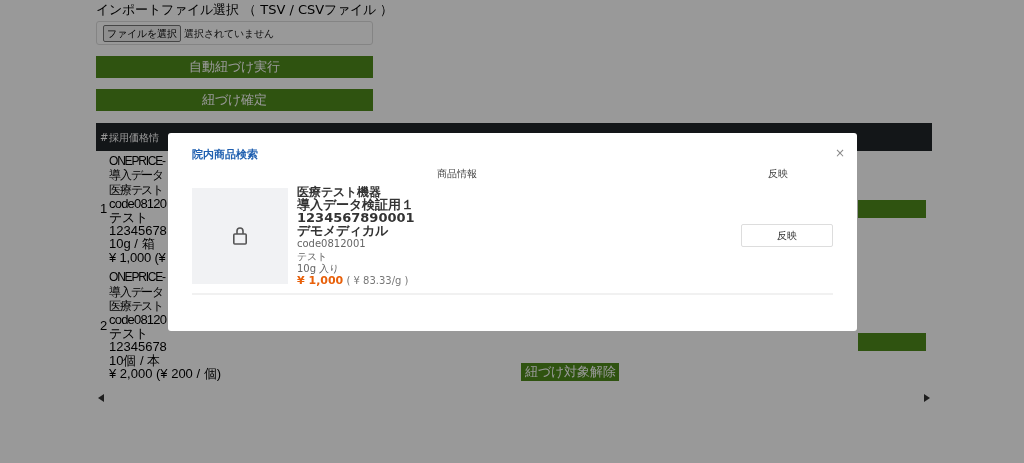  What do you see at coordinates (787, 236) in the screenshot?
I see `apply-button: 反映` at bounding box center [787, 236].